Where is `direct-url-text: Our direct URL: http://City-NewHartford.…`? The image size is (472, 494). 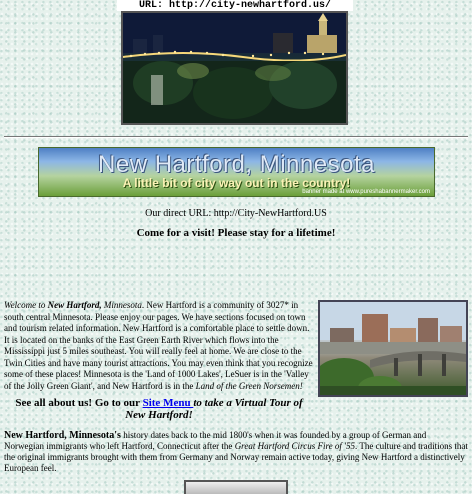 direct-url-text: Our direct URL: http://City-NewHartford.… is located at coordinates (236, 213).